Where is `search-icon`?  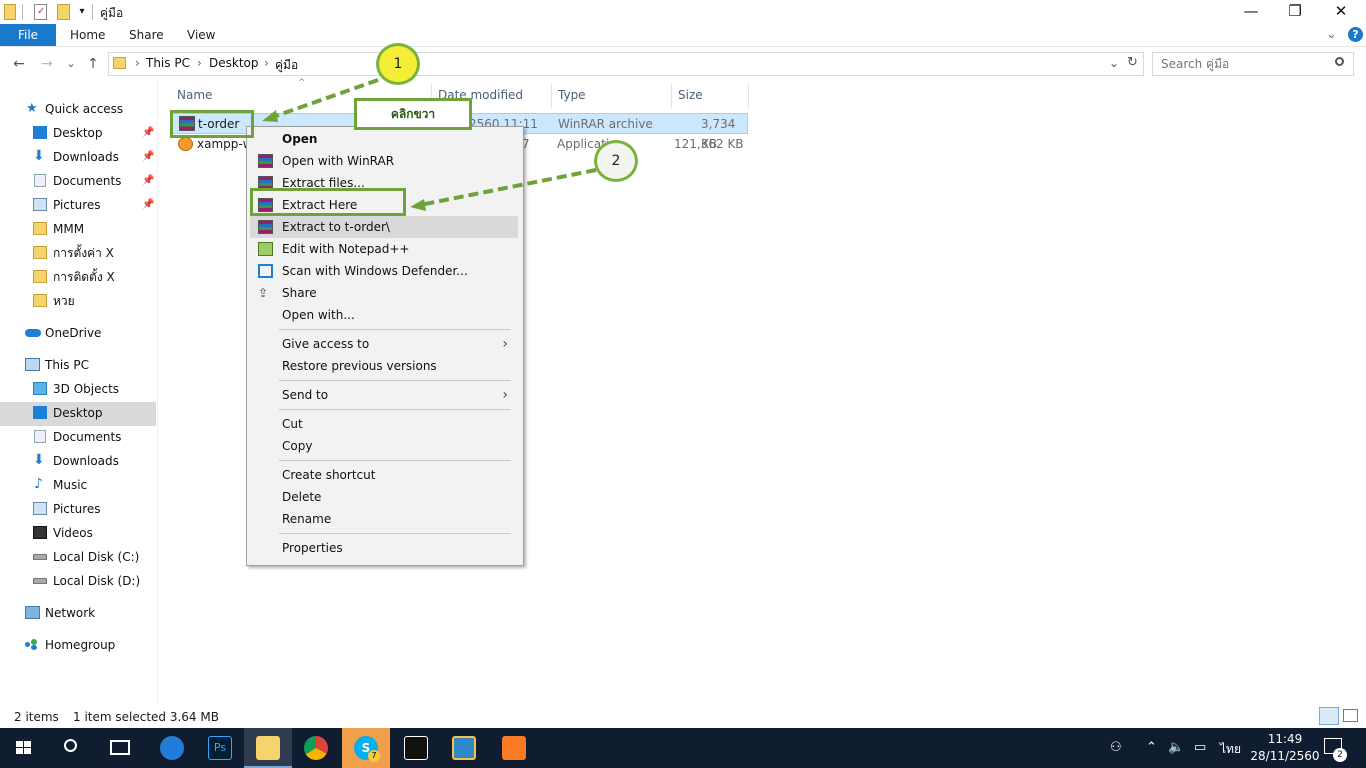 search-icon is located at coordinates (70, 745).